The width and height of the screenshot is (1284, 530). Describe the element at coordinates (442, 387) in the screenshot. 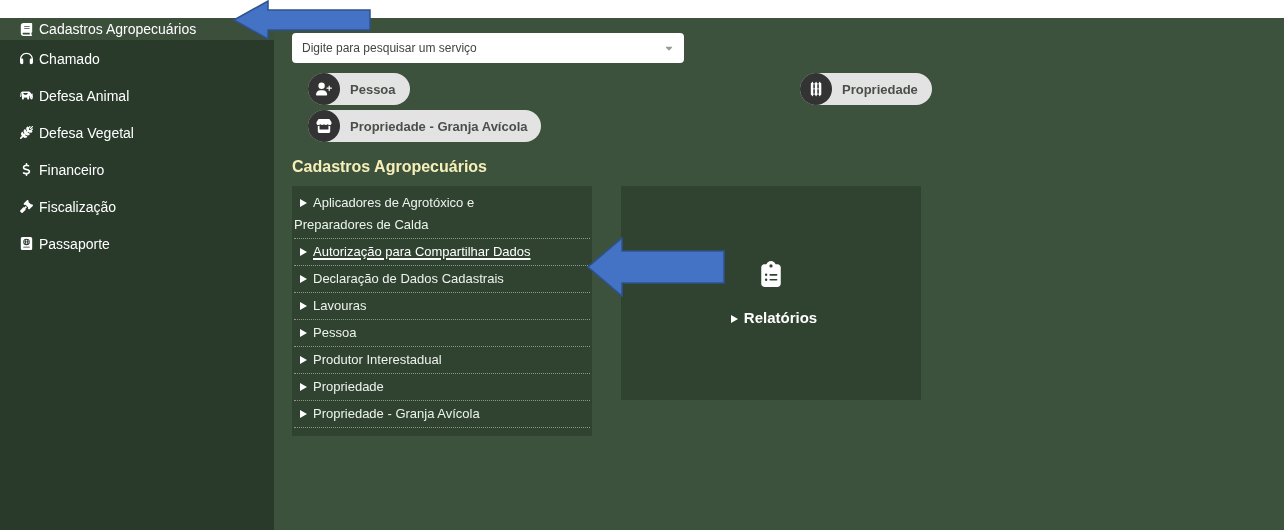

I see `menu-link: Propriedade` at that location.